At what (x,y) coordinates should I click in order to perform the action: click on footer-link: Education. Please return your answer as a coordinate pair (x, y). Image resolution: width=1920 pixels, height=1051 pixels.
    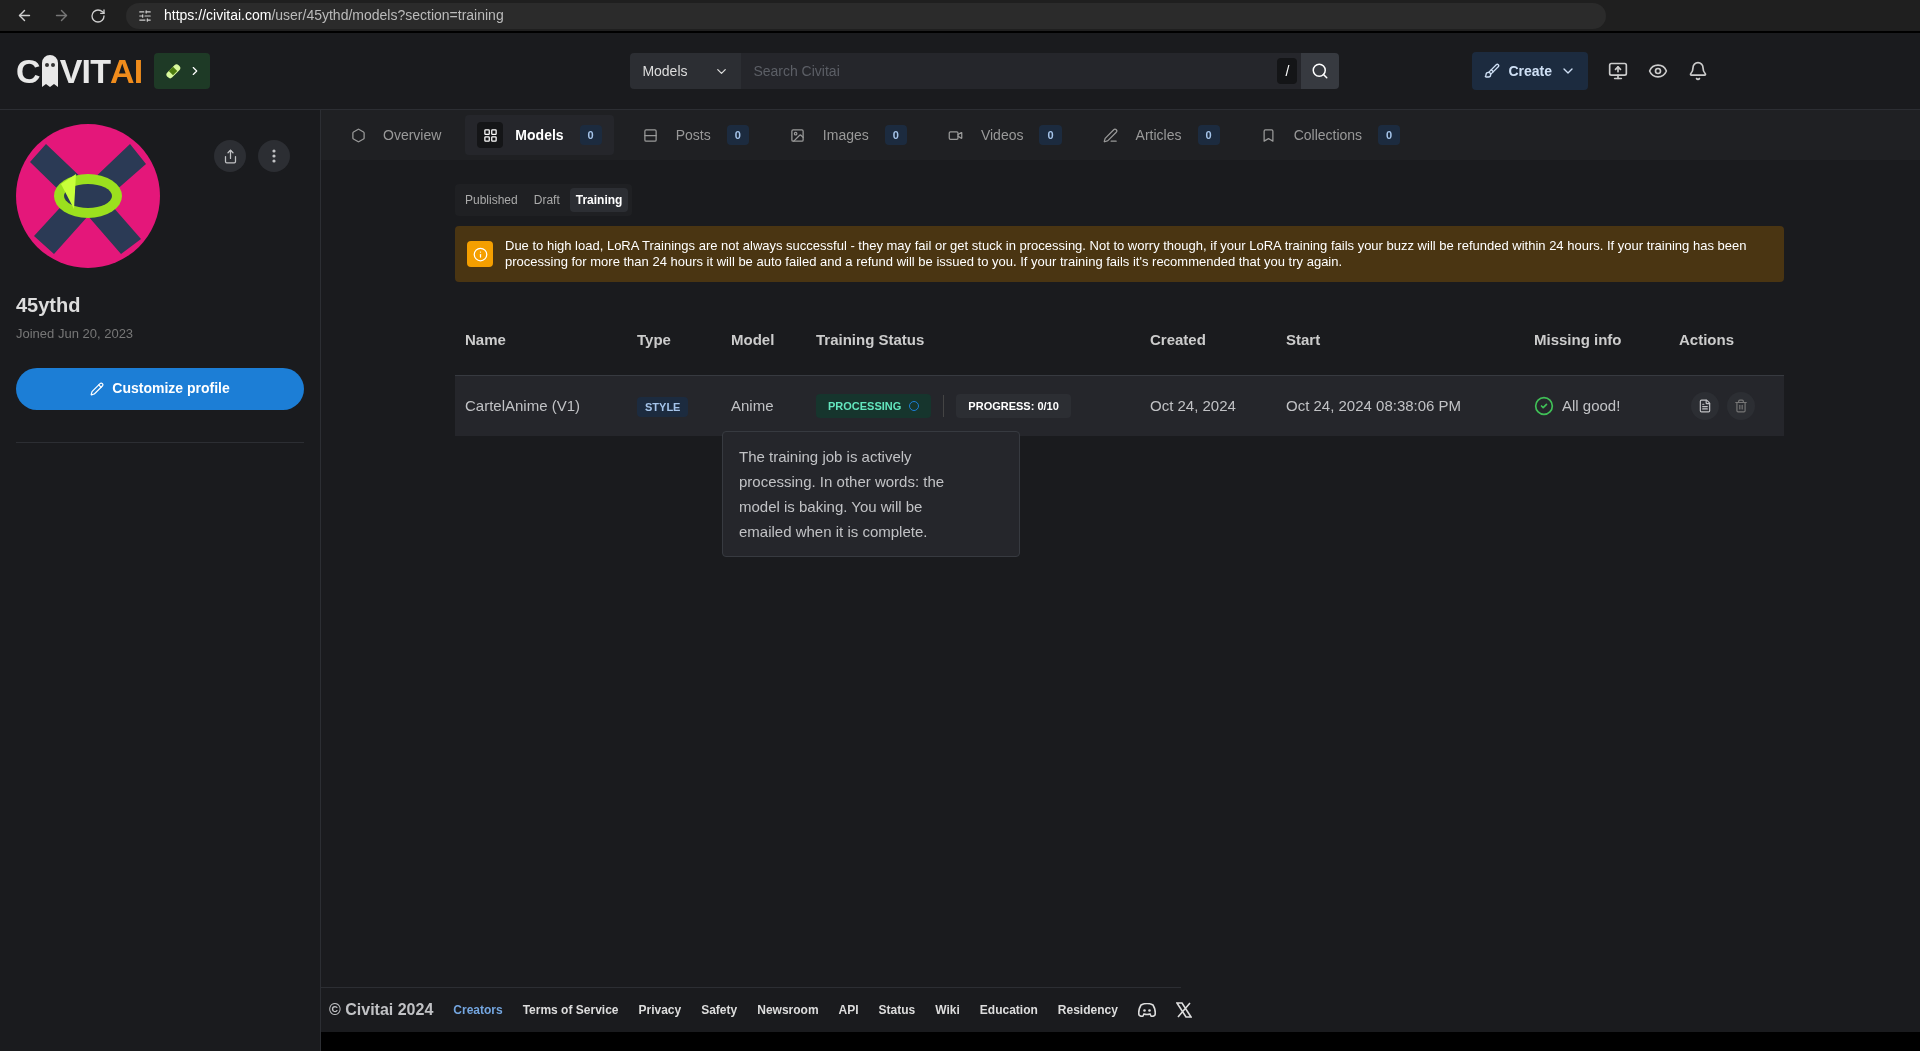
    Looking at the image, I should click on (1008, 1010).